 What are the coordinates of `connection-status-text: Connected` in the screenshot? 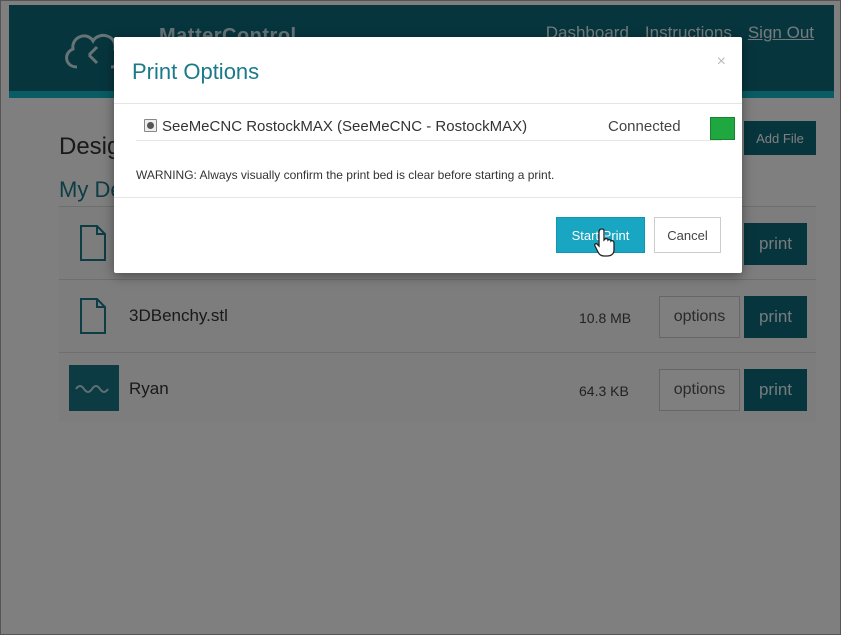 It's located at (644, 126).